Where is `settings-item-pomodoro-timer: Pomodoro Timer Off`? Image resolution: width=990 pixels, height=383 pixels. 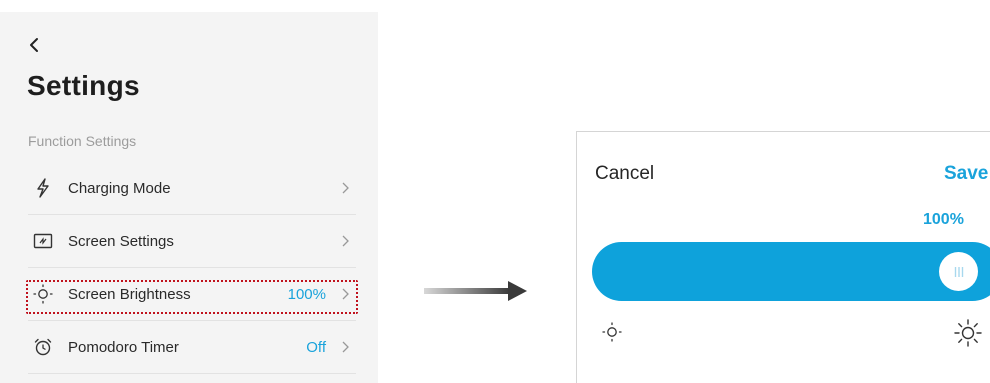 settings-item-pomodoro-timer: Pomodoro Timer Off is located at coordinates (192, 347).